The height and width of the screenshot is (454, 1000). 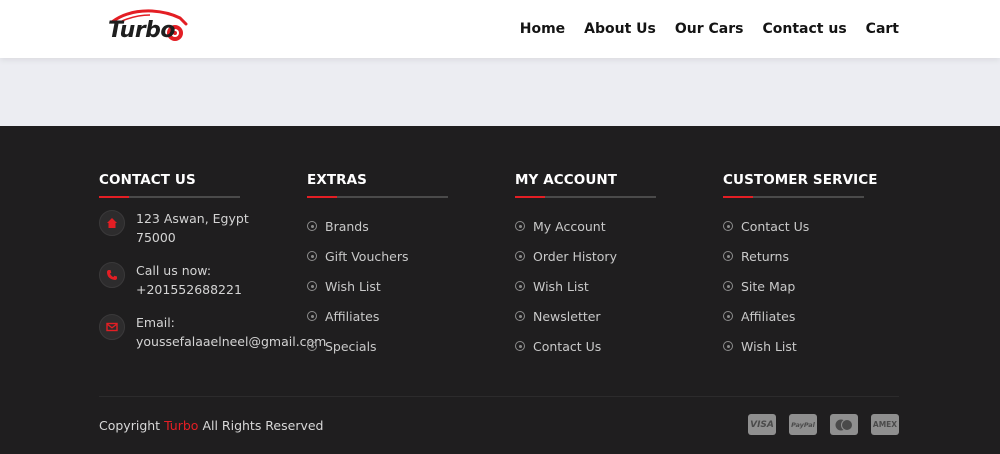 What do you see at coordinates (156, 237) in the screenshot?
I see `address-line-2: 75000` at bounding box center [156, 237].